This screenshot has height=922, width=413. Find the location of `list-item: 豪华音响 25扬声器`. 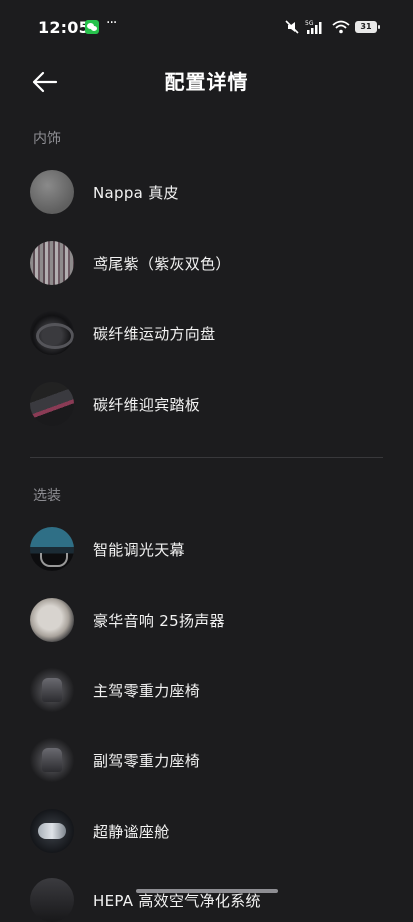

list-item: 豪华音响 25扬声器 is located at coordinates (127, 620).